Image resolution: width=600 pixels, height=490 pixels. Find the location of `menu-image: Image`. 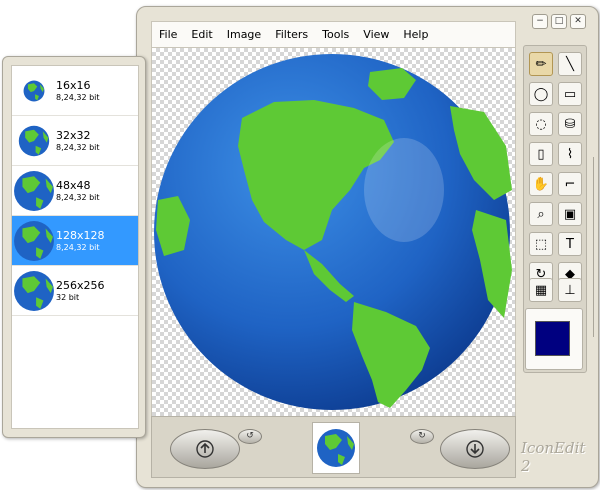

menu-image: Image is located at coordinates (244, 34).